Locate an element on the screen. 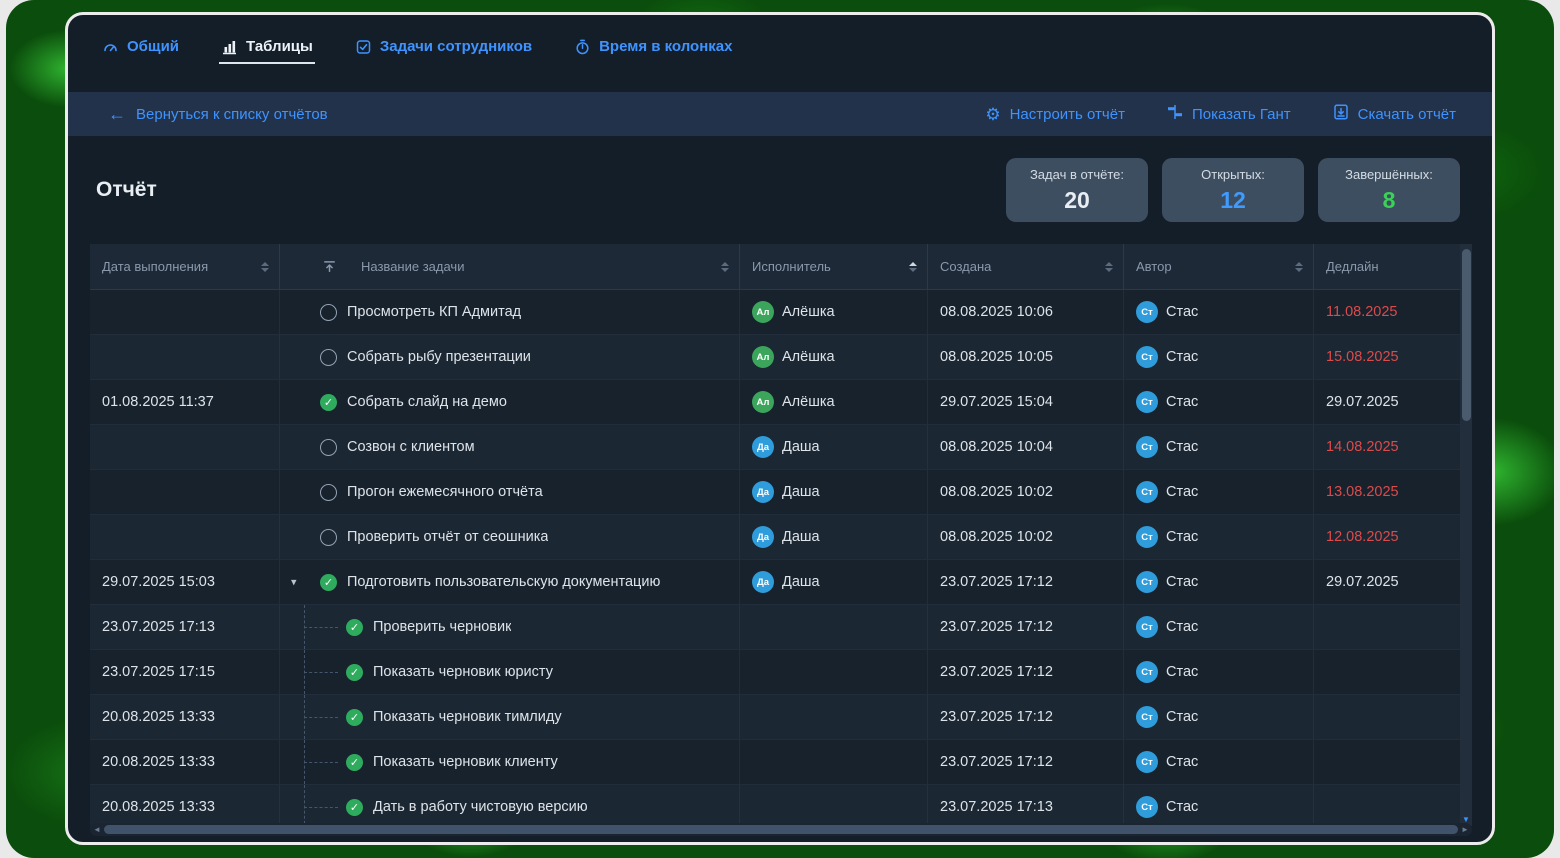 The height and width of the screenshot is (858, 1560). created-cell: 08.08.2025 10:02 is located at coordinates (1026, 537).